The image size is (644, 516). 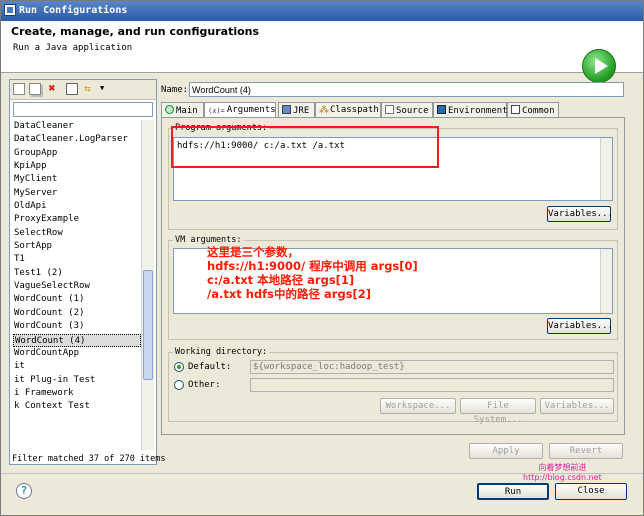 I want to click on banner-title: Create, manage, and run configurations, so click(x=135, y=31).